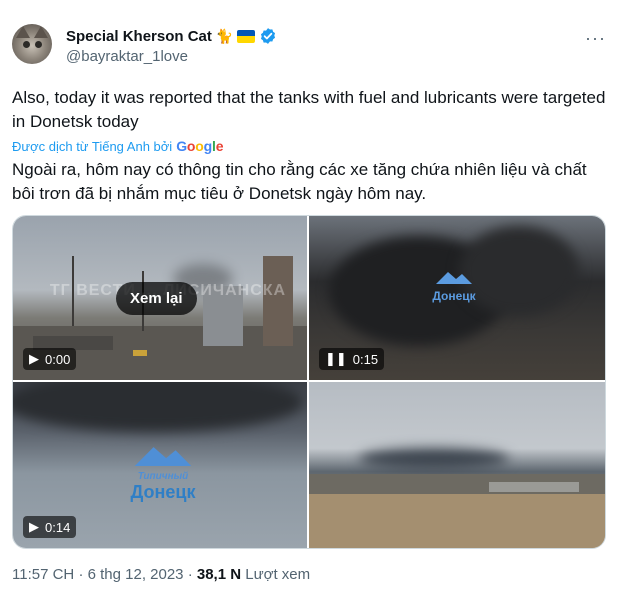 The width and height of the screenshot is (618, 599). Describe the element at coordinates (136, 574) in the screenshot. I see `tweet-date: 6 thg 12, 2023` at that location.